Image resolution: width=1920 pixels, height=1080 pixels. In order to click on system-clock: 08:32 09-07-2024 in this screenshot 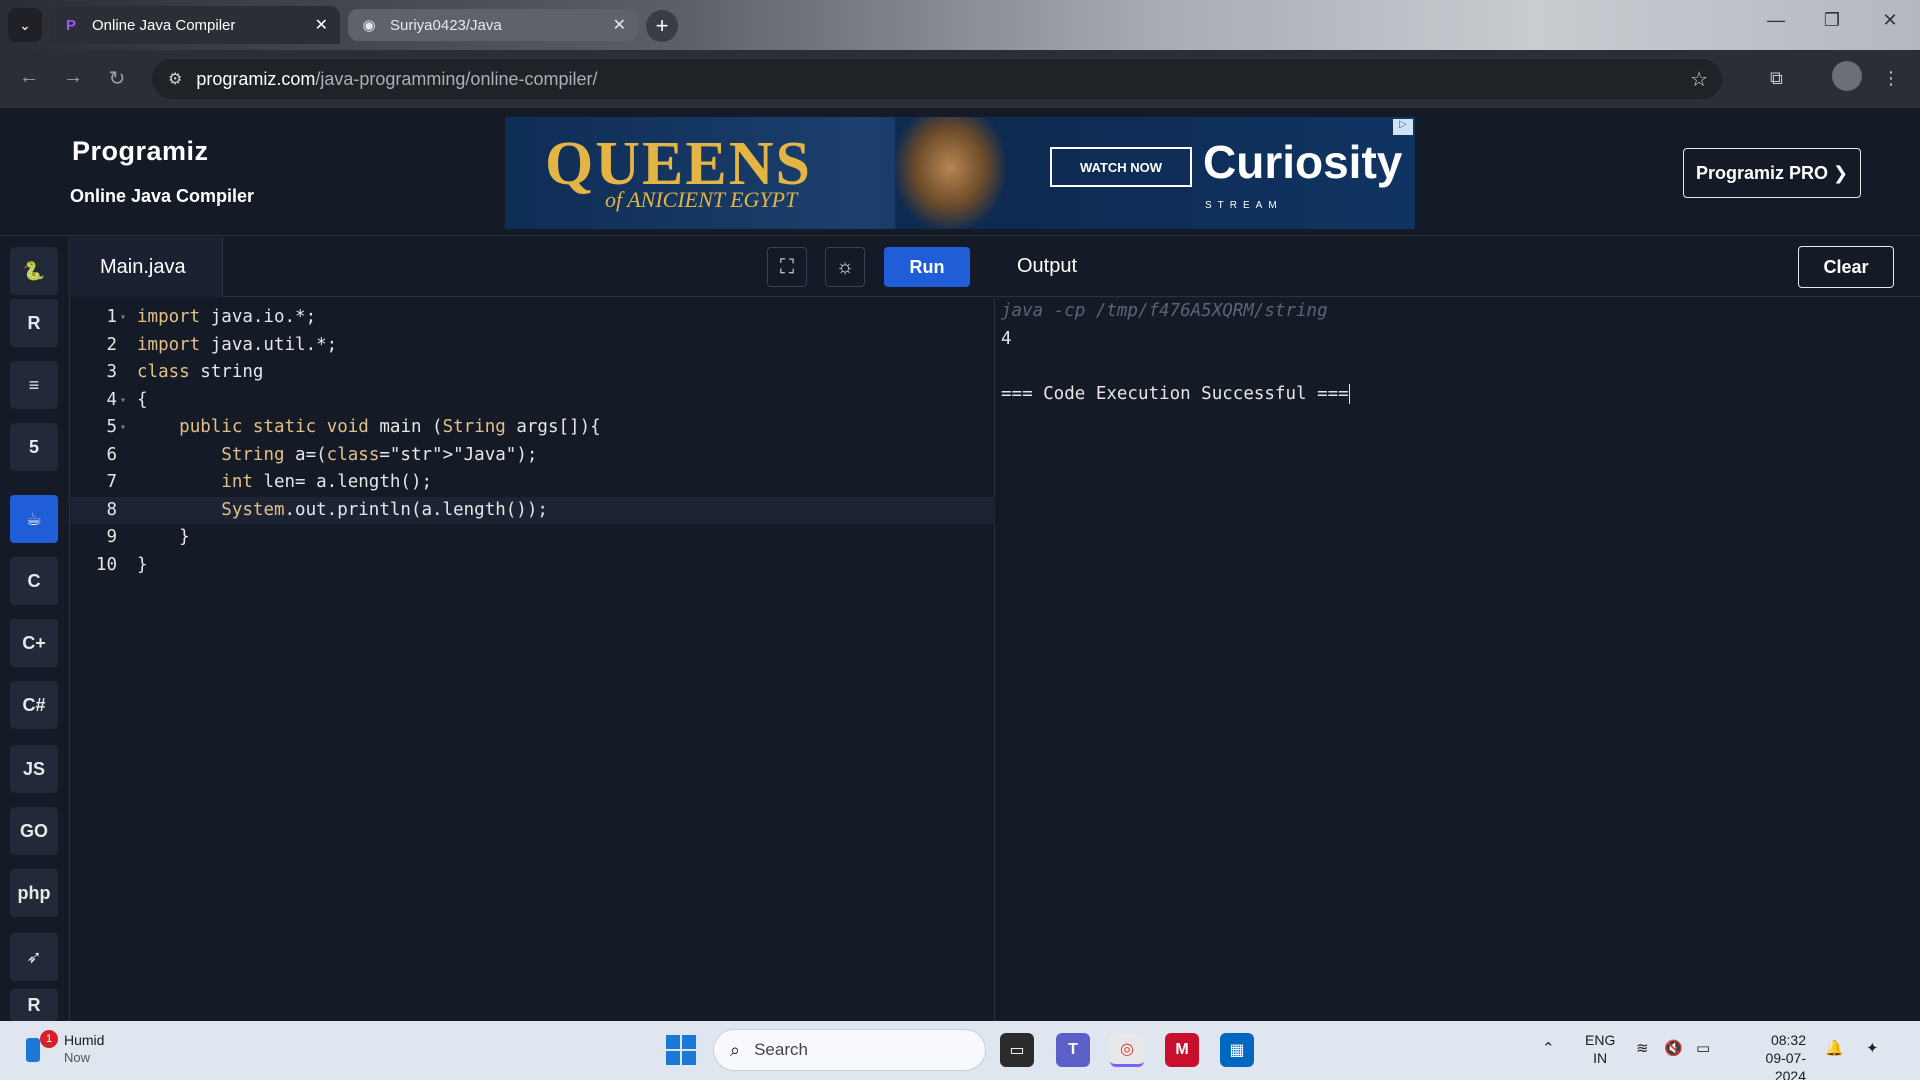, I will do `click(1771, 1055)`.